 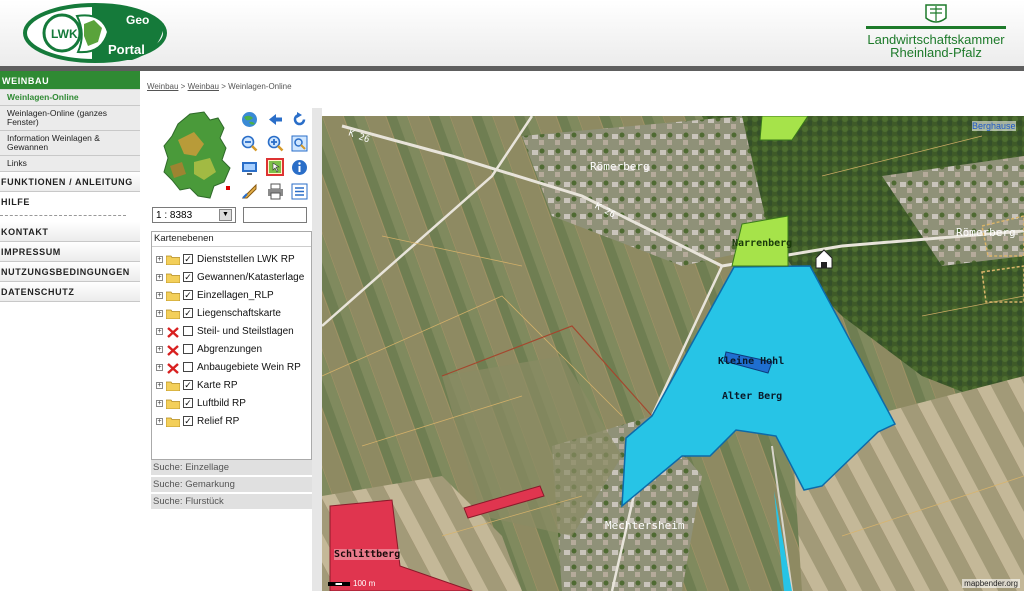 What do you see at coordinates (299, 143) in the screenshot?
I see `zoom-extent-icon` at bounding box center [299, 143].